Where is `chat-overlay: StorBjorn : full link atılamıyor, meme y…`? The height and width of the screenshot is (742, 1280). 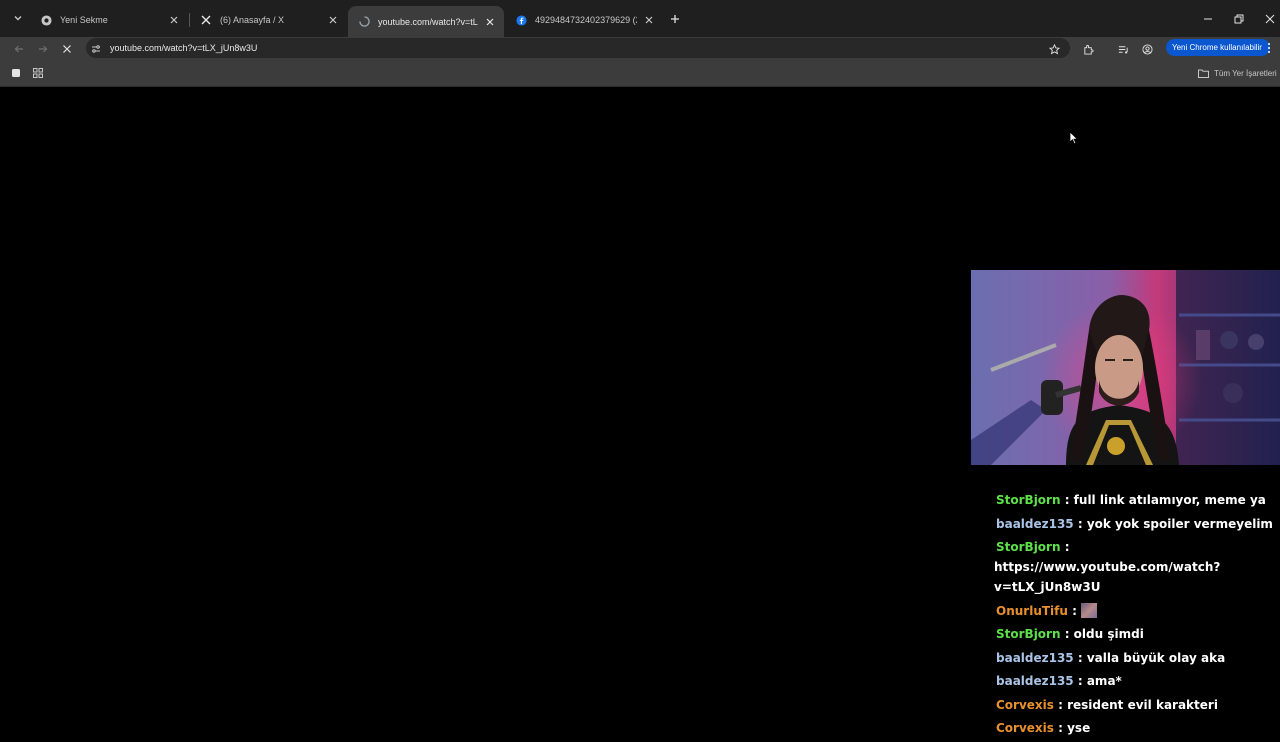 chat-overlay: StorBjorn : full link atılamıyor, meme y… is located at coordinates (1137, 616).